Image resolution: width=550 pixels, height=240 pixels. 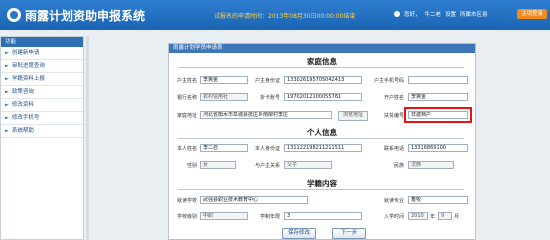 What do you see at coordinates (42, 53) in the screenshot?
I see `sidebar-item-new-application: ► 创建新申请` at bounding box center [42, 53].